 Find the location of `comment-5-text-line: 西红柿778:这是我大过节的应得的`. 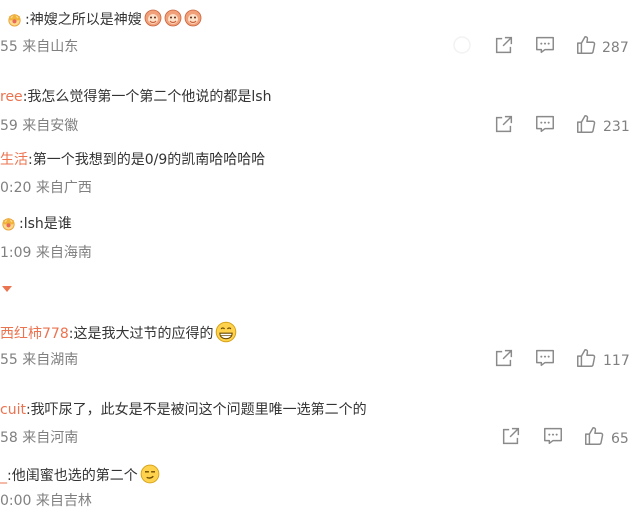

comment-5-text-line: 西红柿778:这是我大过节的应得的 is located at coordinates (118, 332).